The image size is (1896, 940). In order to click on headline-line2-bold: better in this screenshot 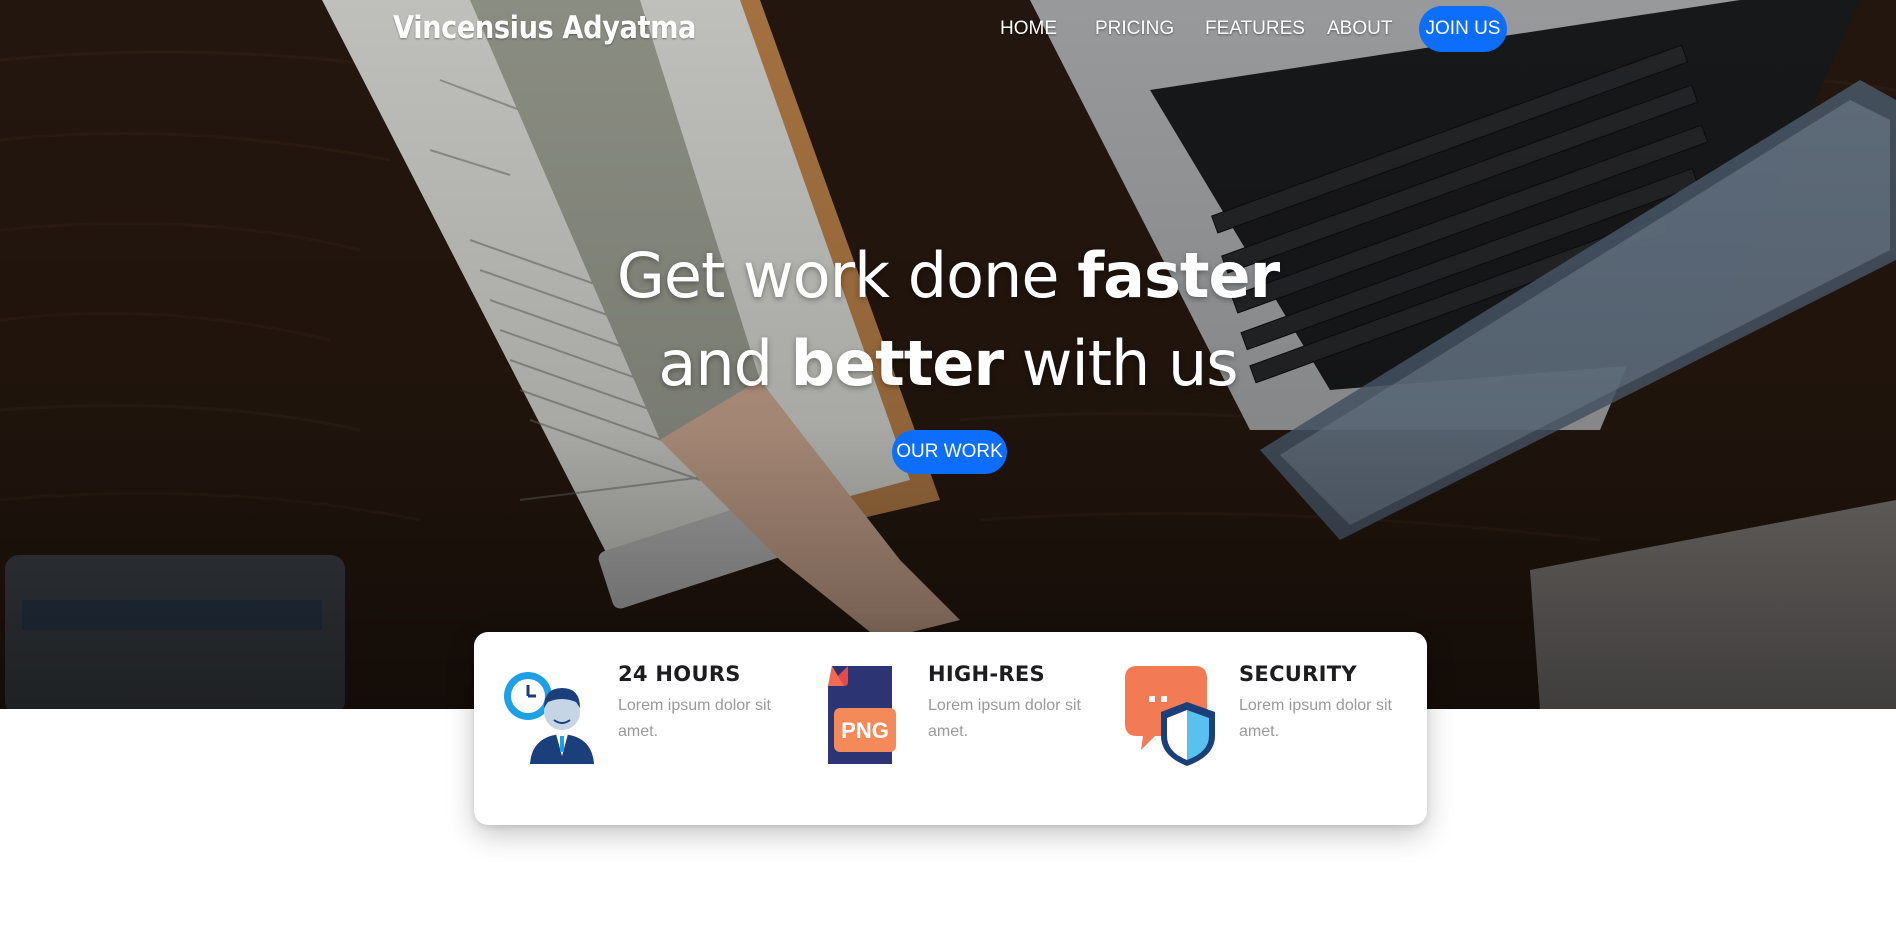, I will do `click(897, 363)`.